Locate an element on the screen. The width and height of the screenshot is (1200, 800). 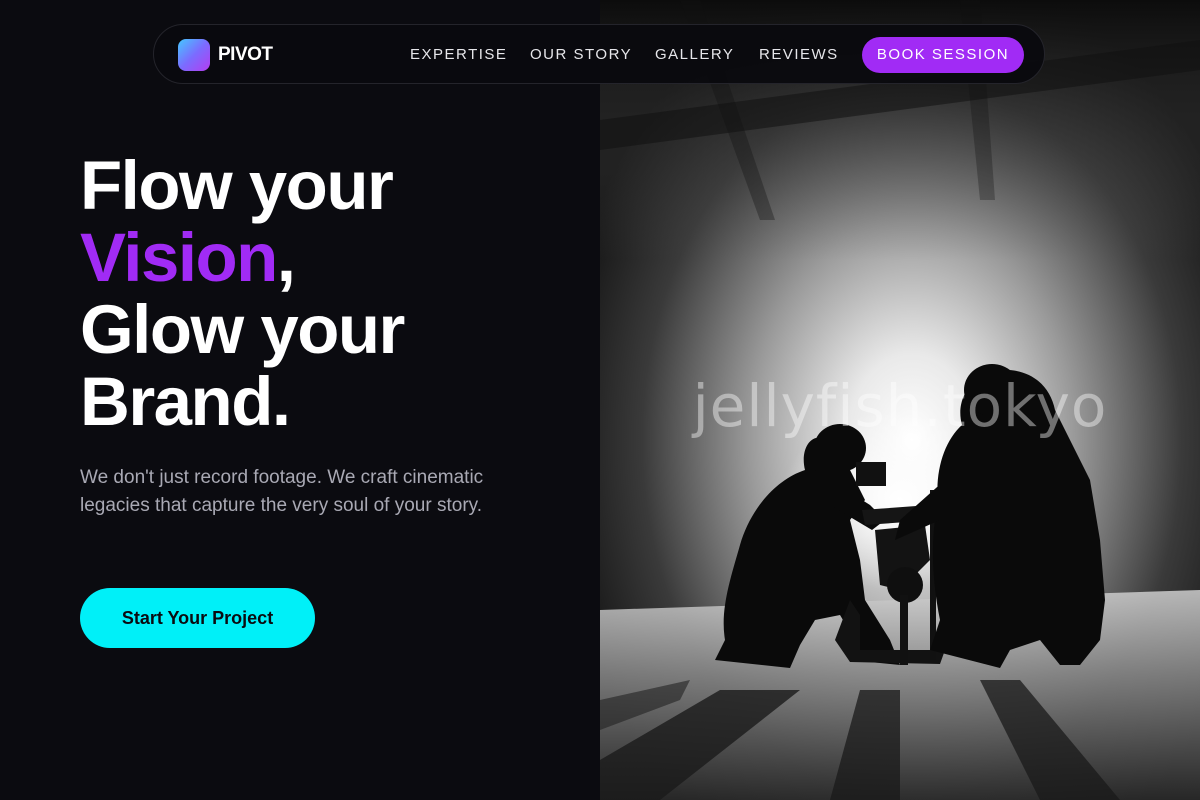
hero-headline: Flow your Vision, Glow your Brand. is located at coordinates (242, 293).